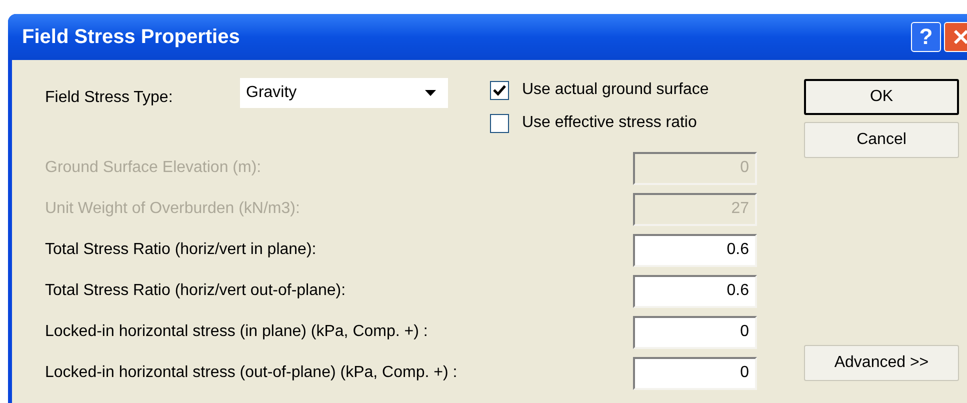  Describe the element at coordinates (881, 140) in the screenshot. I see `dialog-button: Cancel` at that location.